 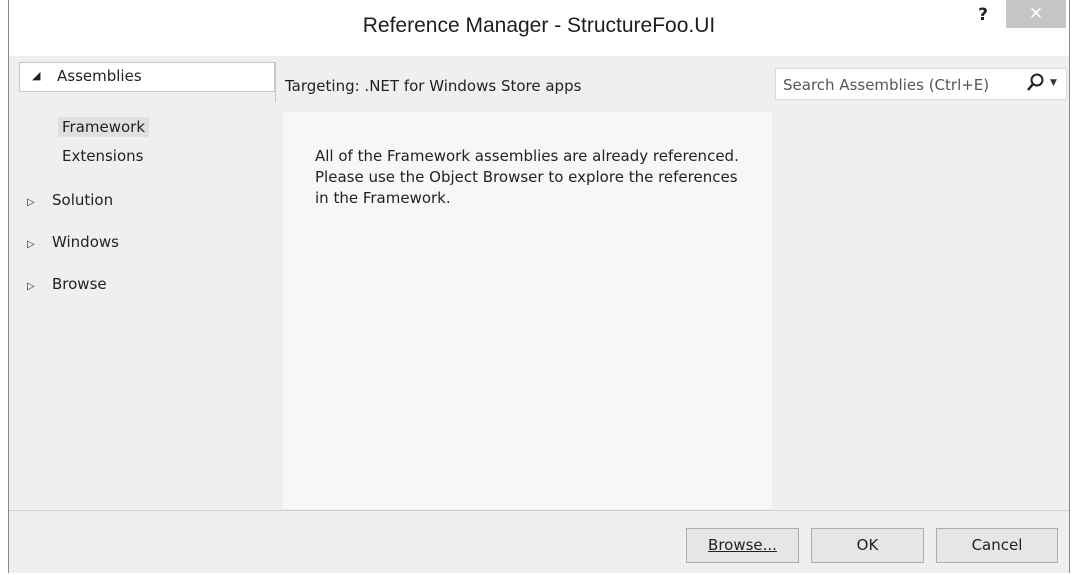 I want to click on sidebar-item-solution: ▷ Solution, so click(x=63, y=200).